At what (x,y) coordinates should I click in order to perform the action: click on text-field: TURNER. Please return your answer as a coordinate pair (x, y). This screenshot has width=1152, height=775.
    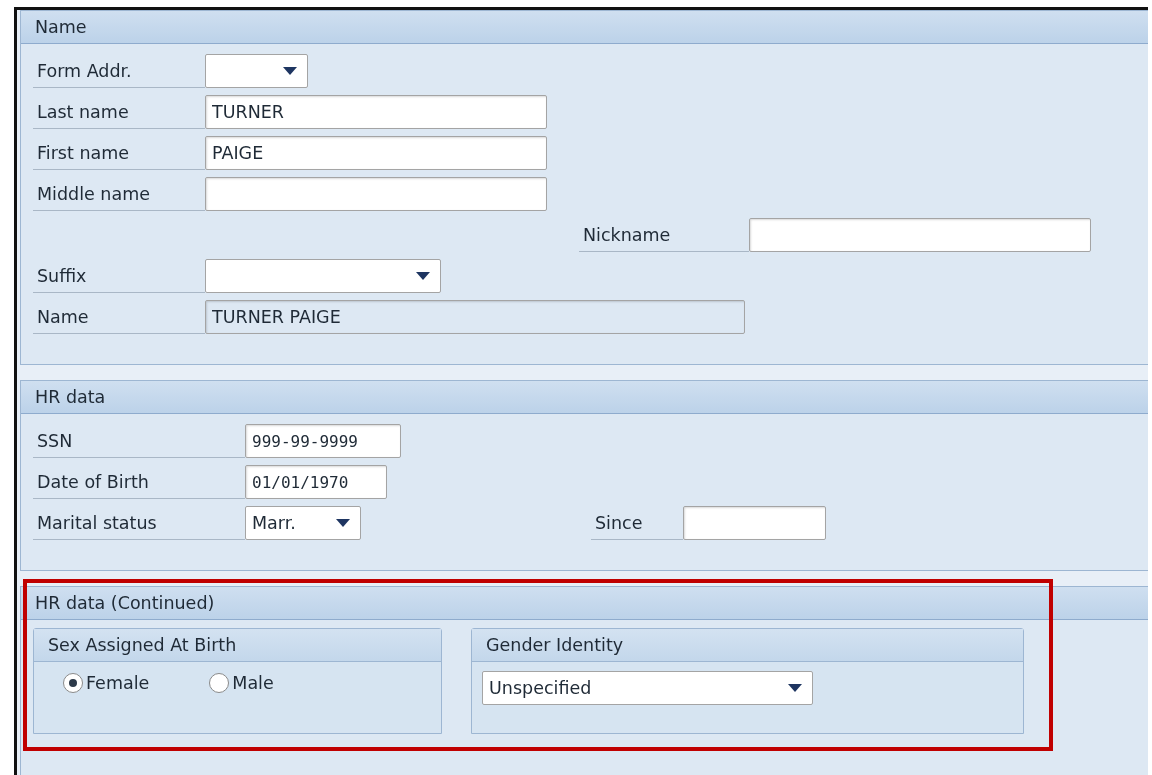
    Looking at the image, I should click on (376, 112).